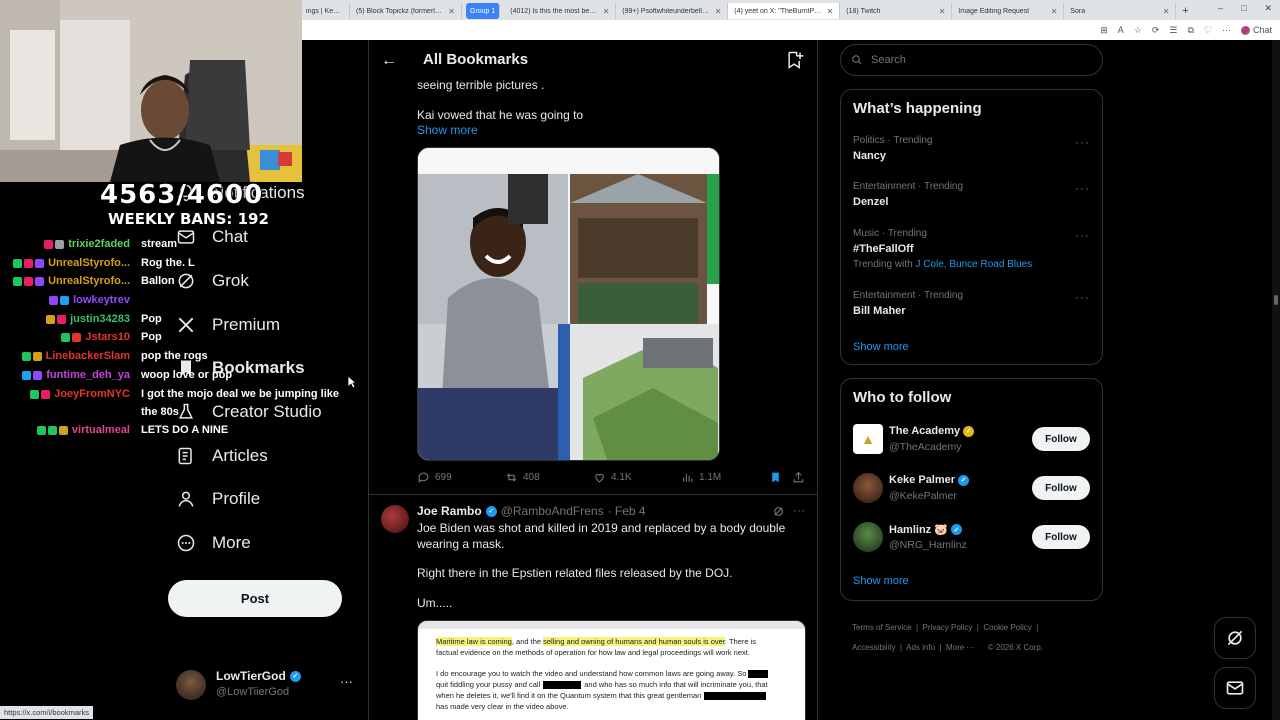 The height and width of the screenshot is (720, 1280). Describe the element at coordinates (185, 456) in the screenshot. I see `article-icon` at that location.